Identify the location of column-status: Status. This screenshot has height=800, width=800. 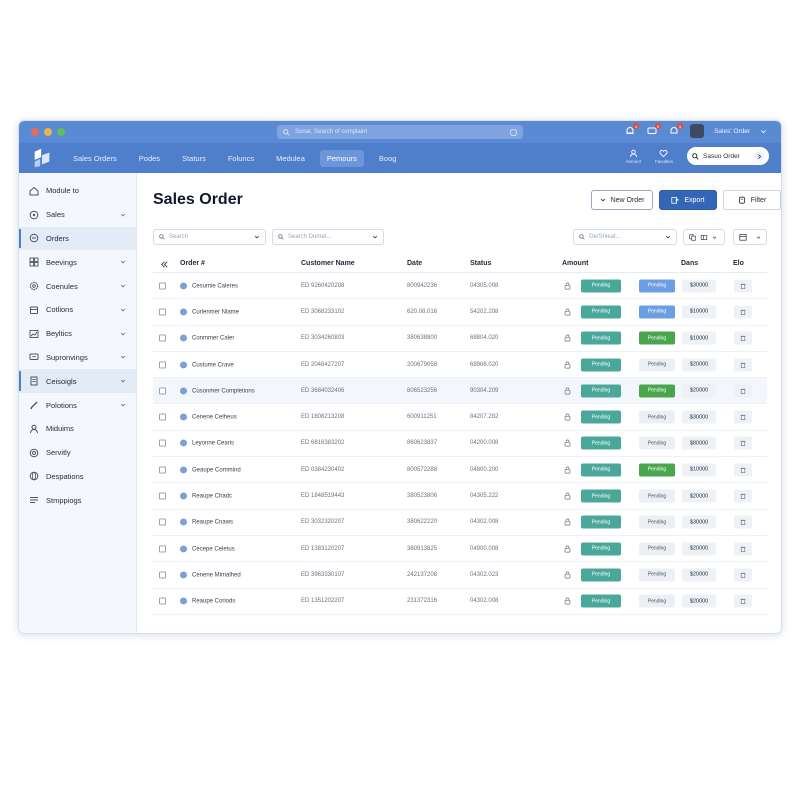
(480, 263).